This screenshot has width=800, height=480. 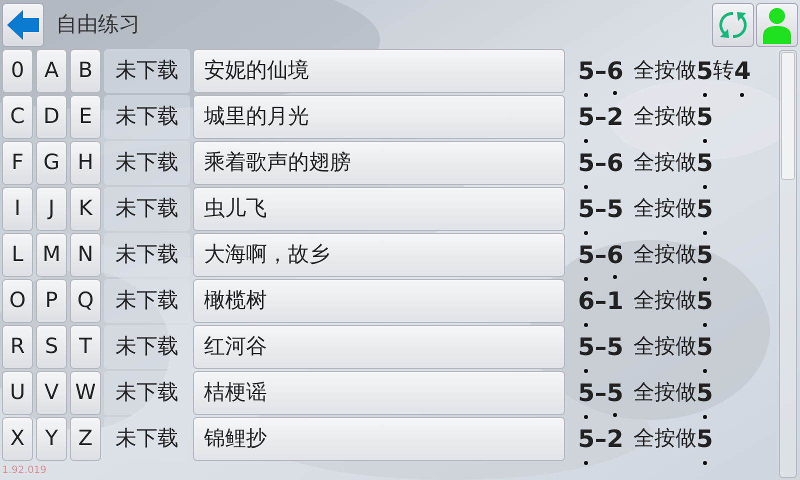 What do you see at coordinates (17, 163) in the screenshot?
I see `letter-key: F` at bounding box center [17, 163].